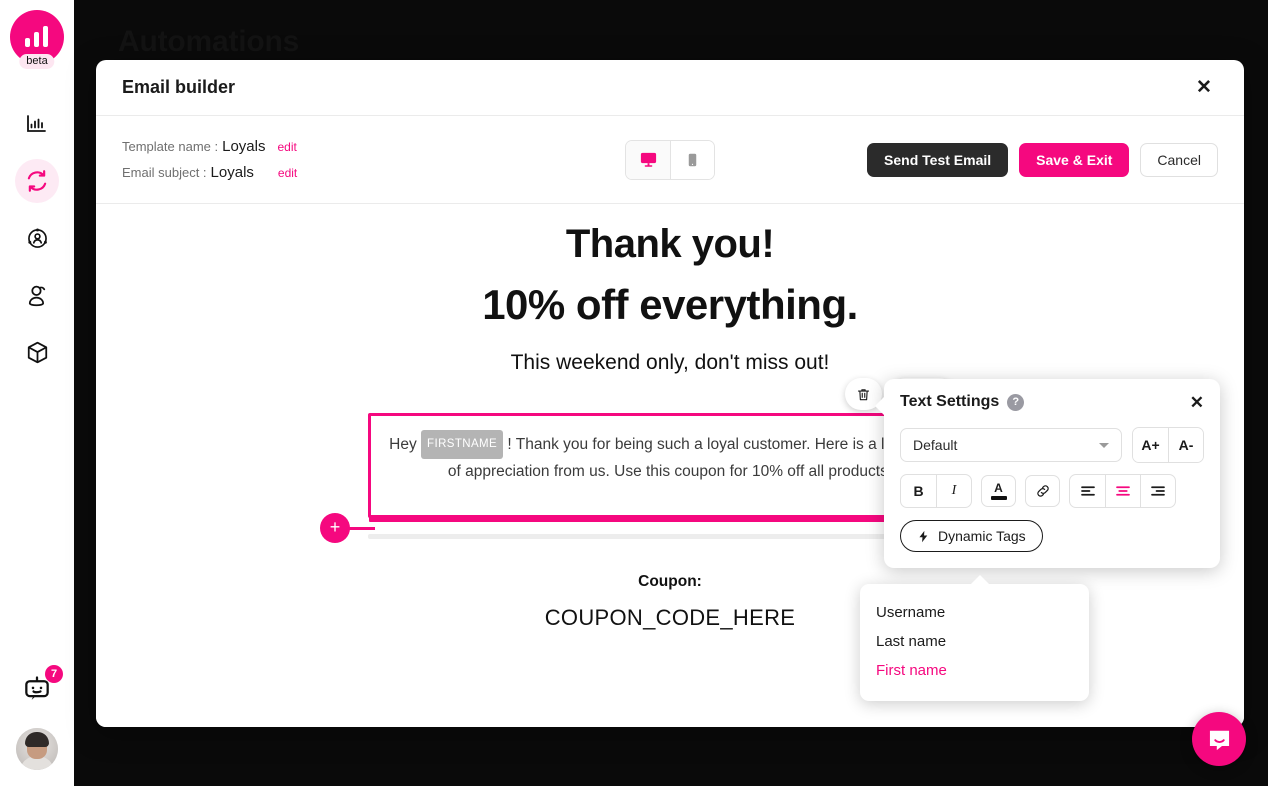 This screenshot has height=786, width=1268. Describe the element at coordinates (179, 87) in the screenshot. I see `modal-title: Email builder` at that location.